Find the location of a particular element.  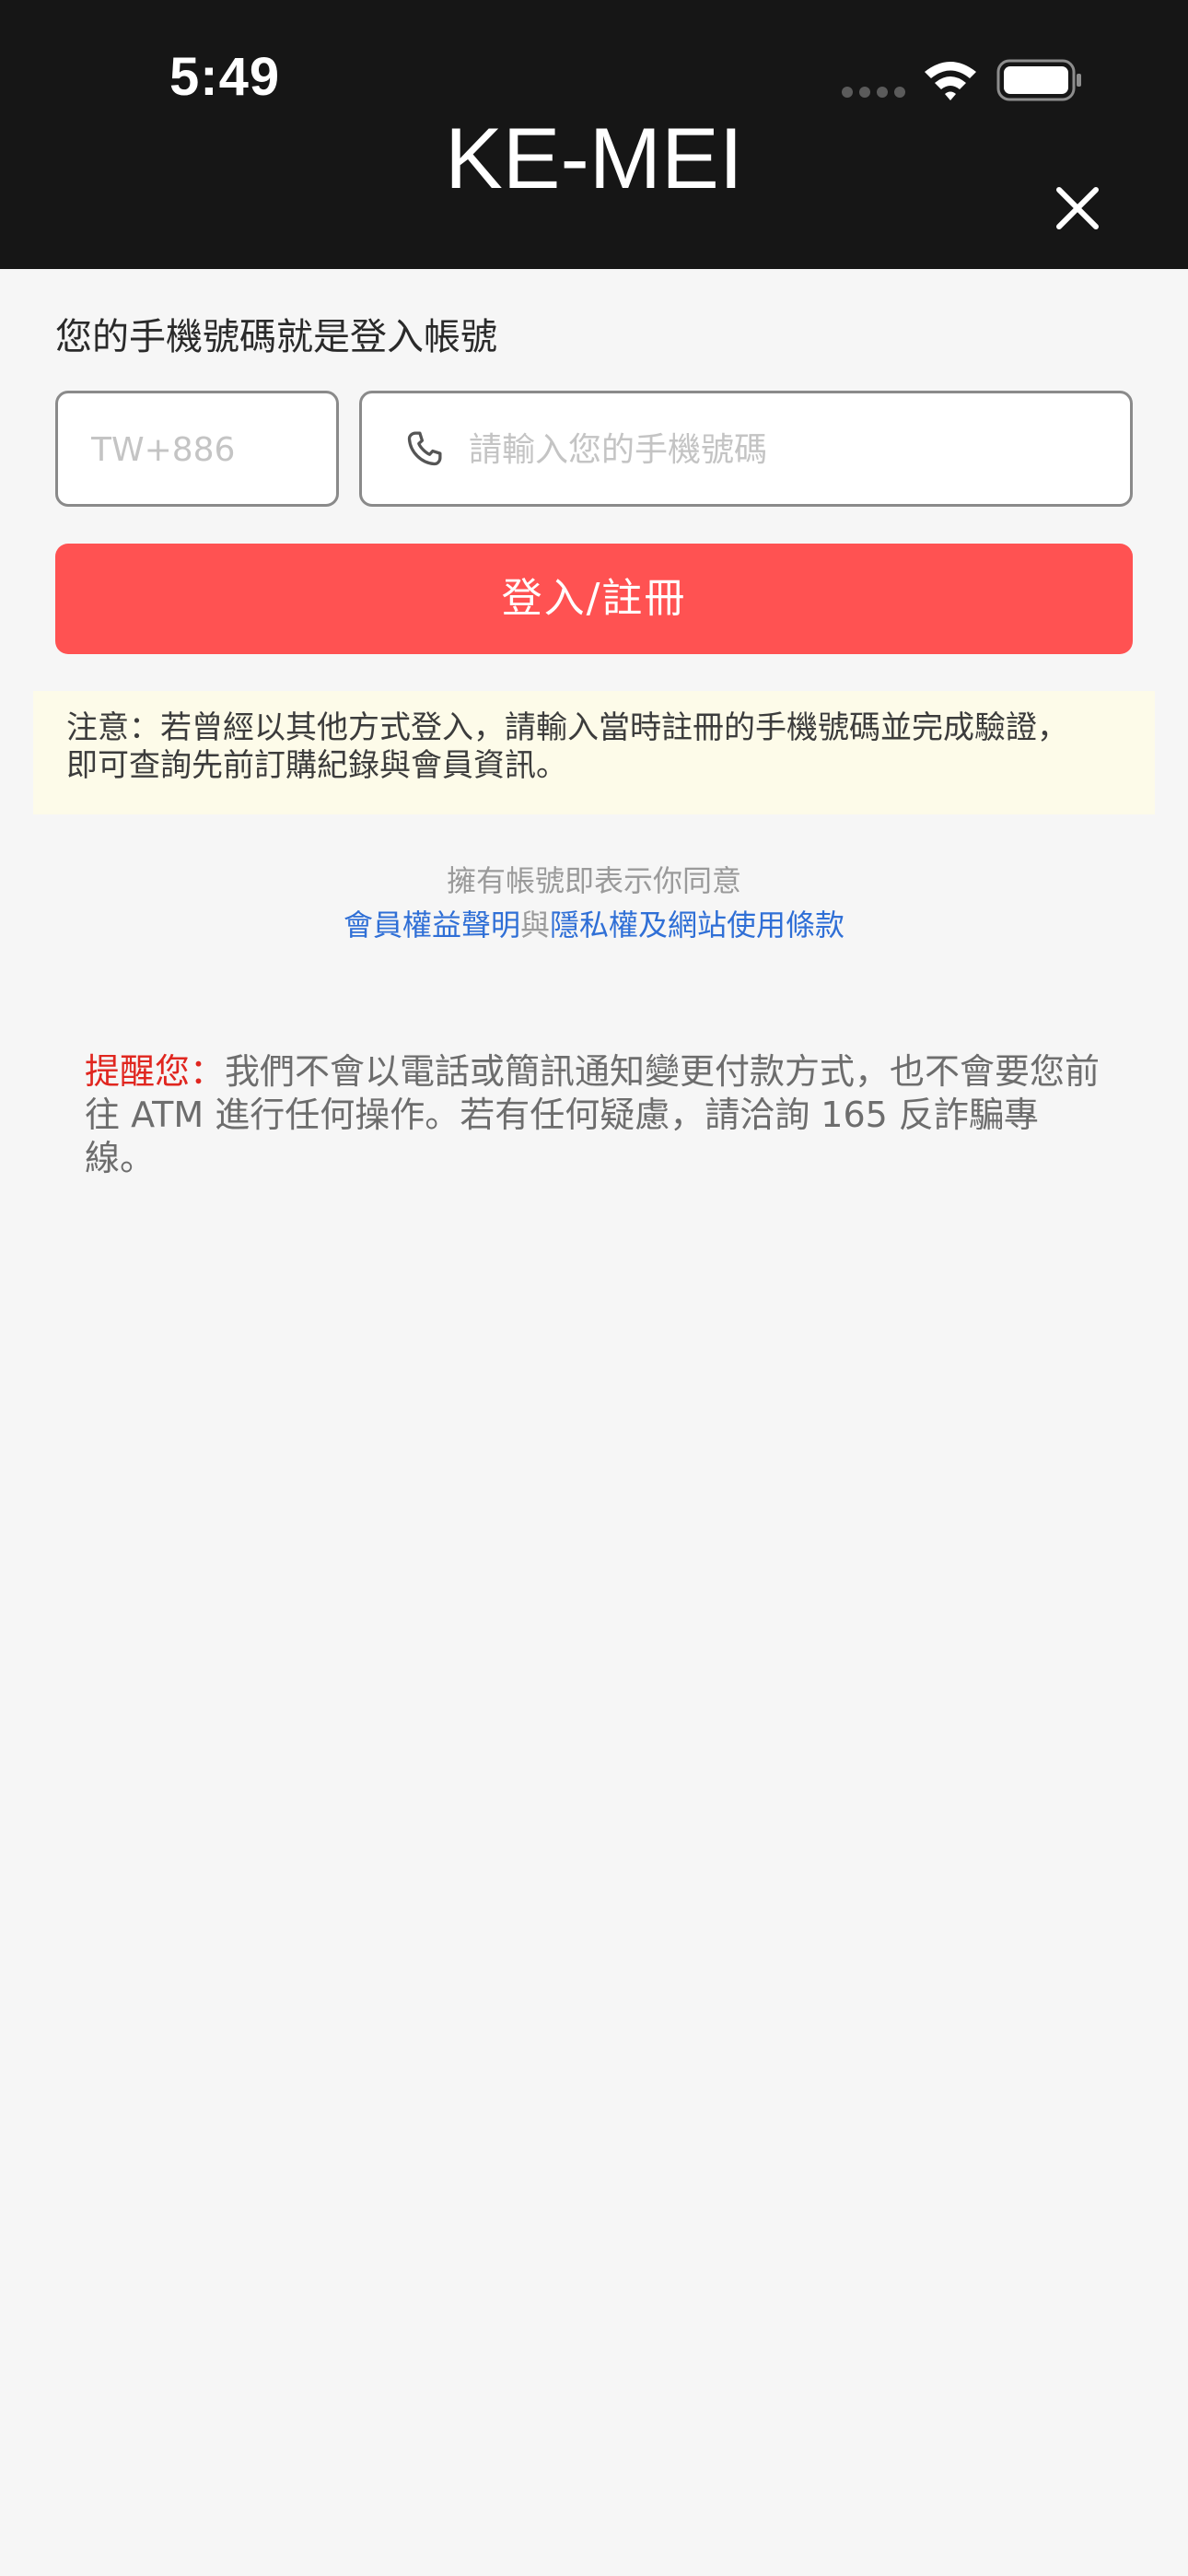

top-bar: 5:49 KE-MEI is located at coordinates (594, 134).